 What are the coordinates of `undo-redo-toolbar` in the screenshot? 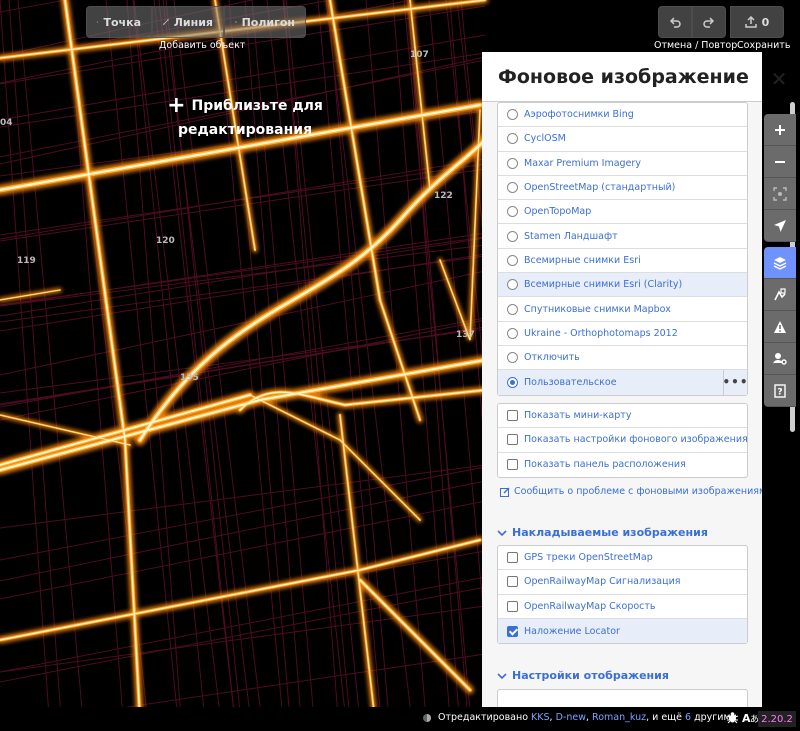 It's located at (692, 22).